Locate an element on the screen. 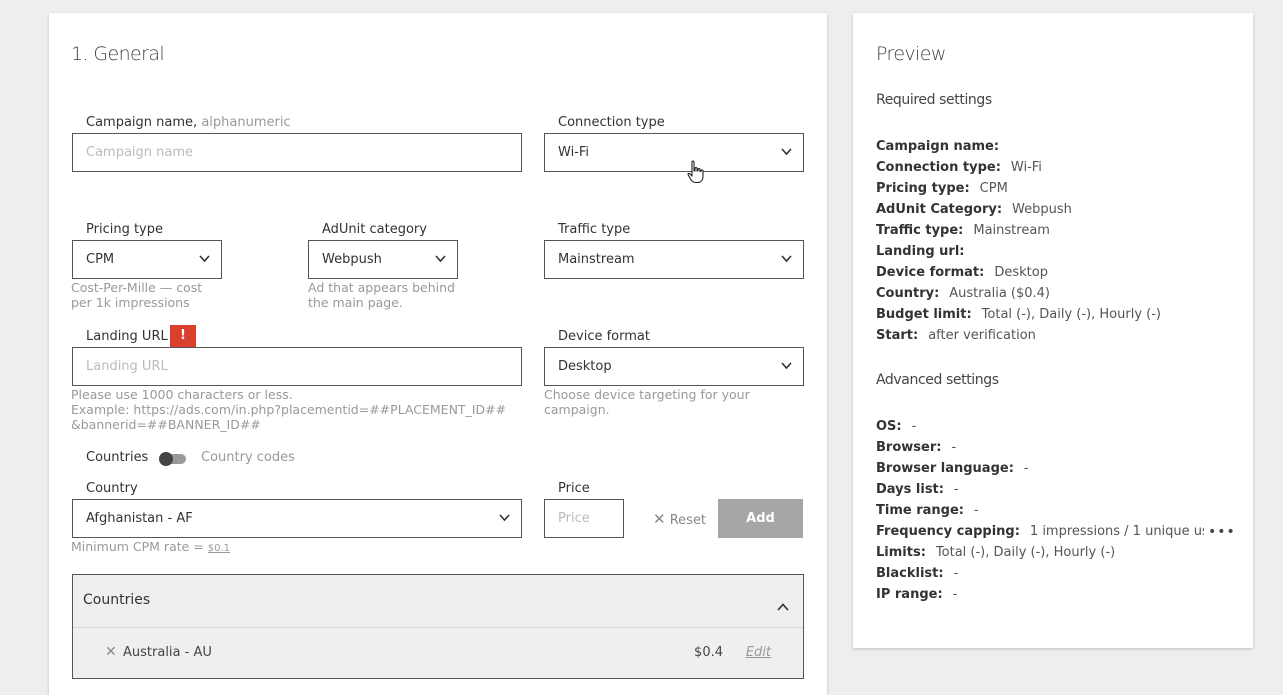 This screenshot has width=1283, height=695. error-badge: ! is located at coordinates (183, 336).